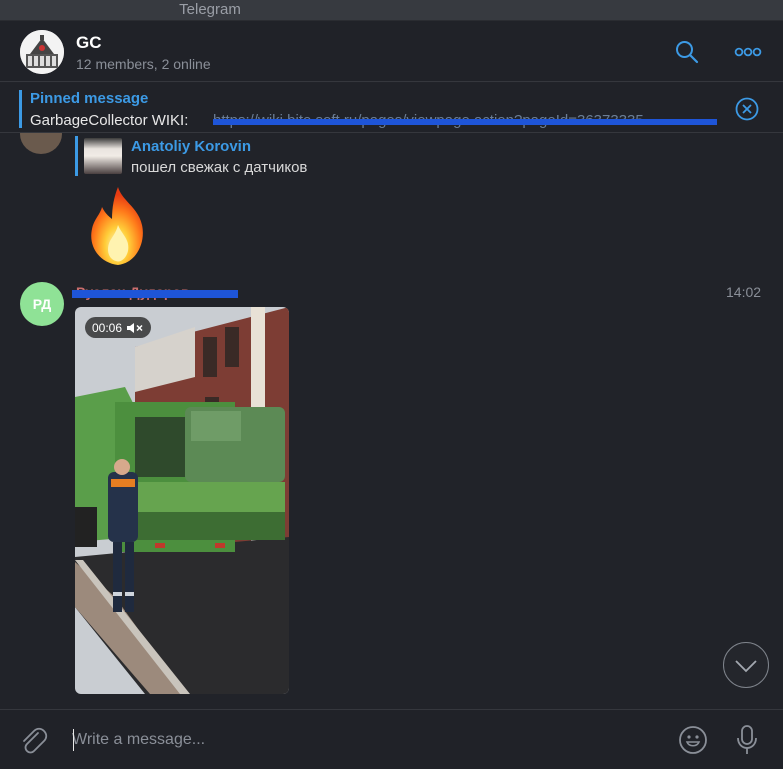 This screenshot has height=769, width=783. I want to click on video-thumbnail, so click(182, 500).